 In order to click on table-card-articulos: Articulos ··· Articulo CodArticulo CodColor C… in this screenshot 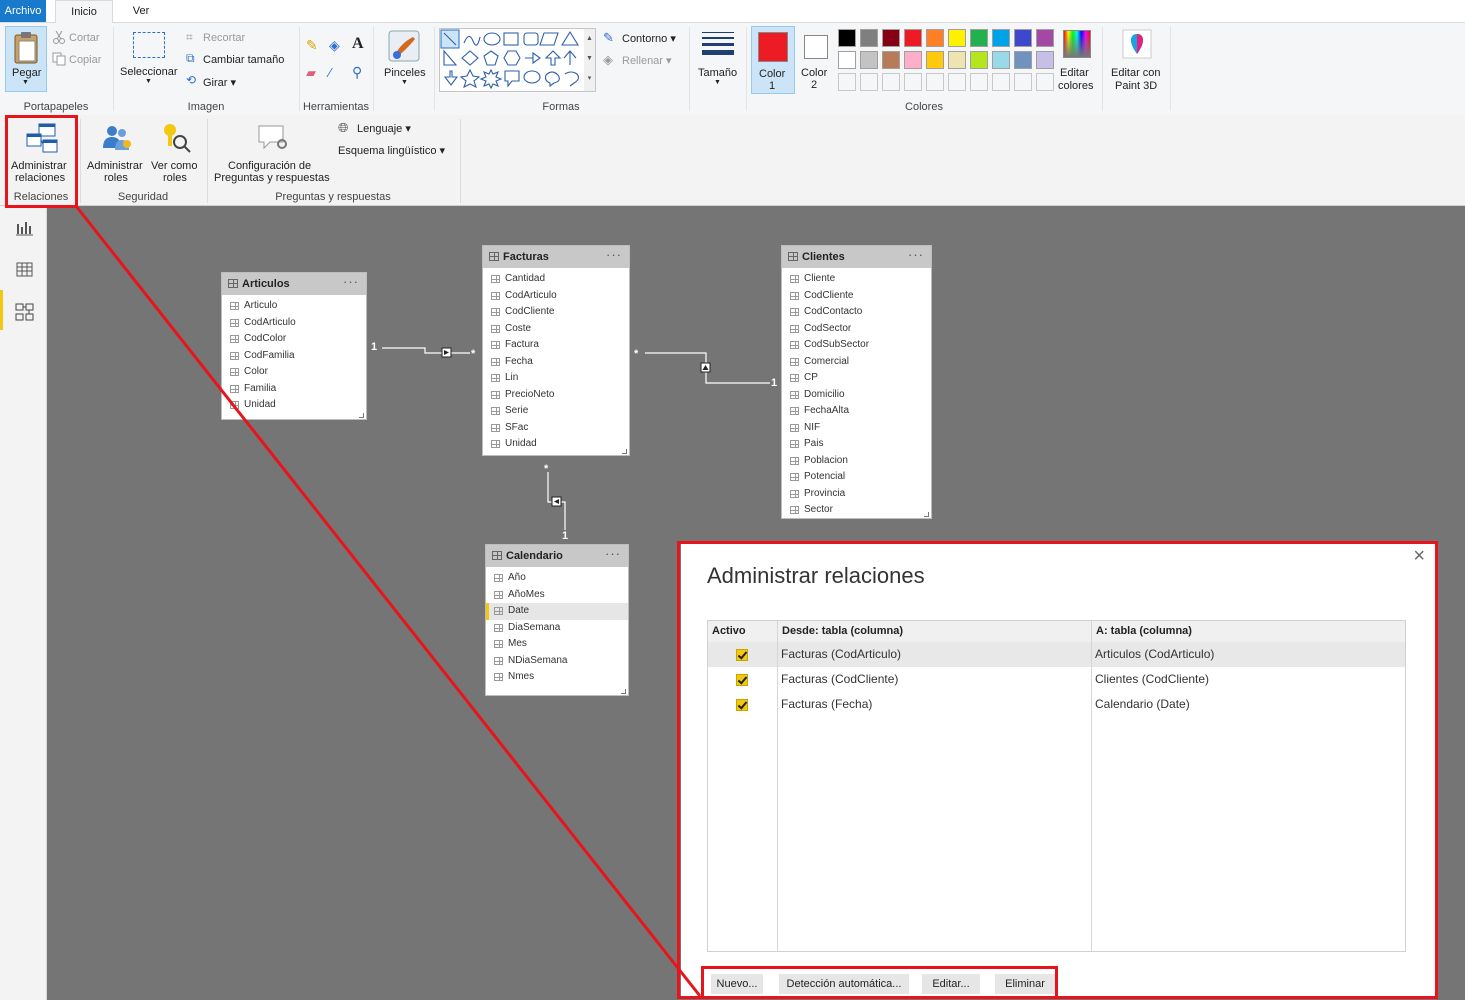, I will do `click(294, 346)`.